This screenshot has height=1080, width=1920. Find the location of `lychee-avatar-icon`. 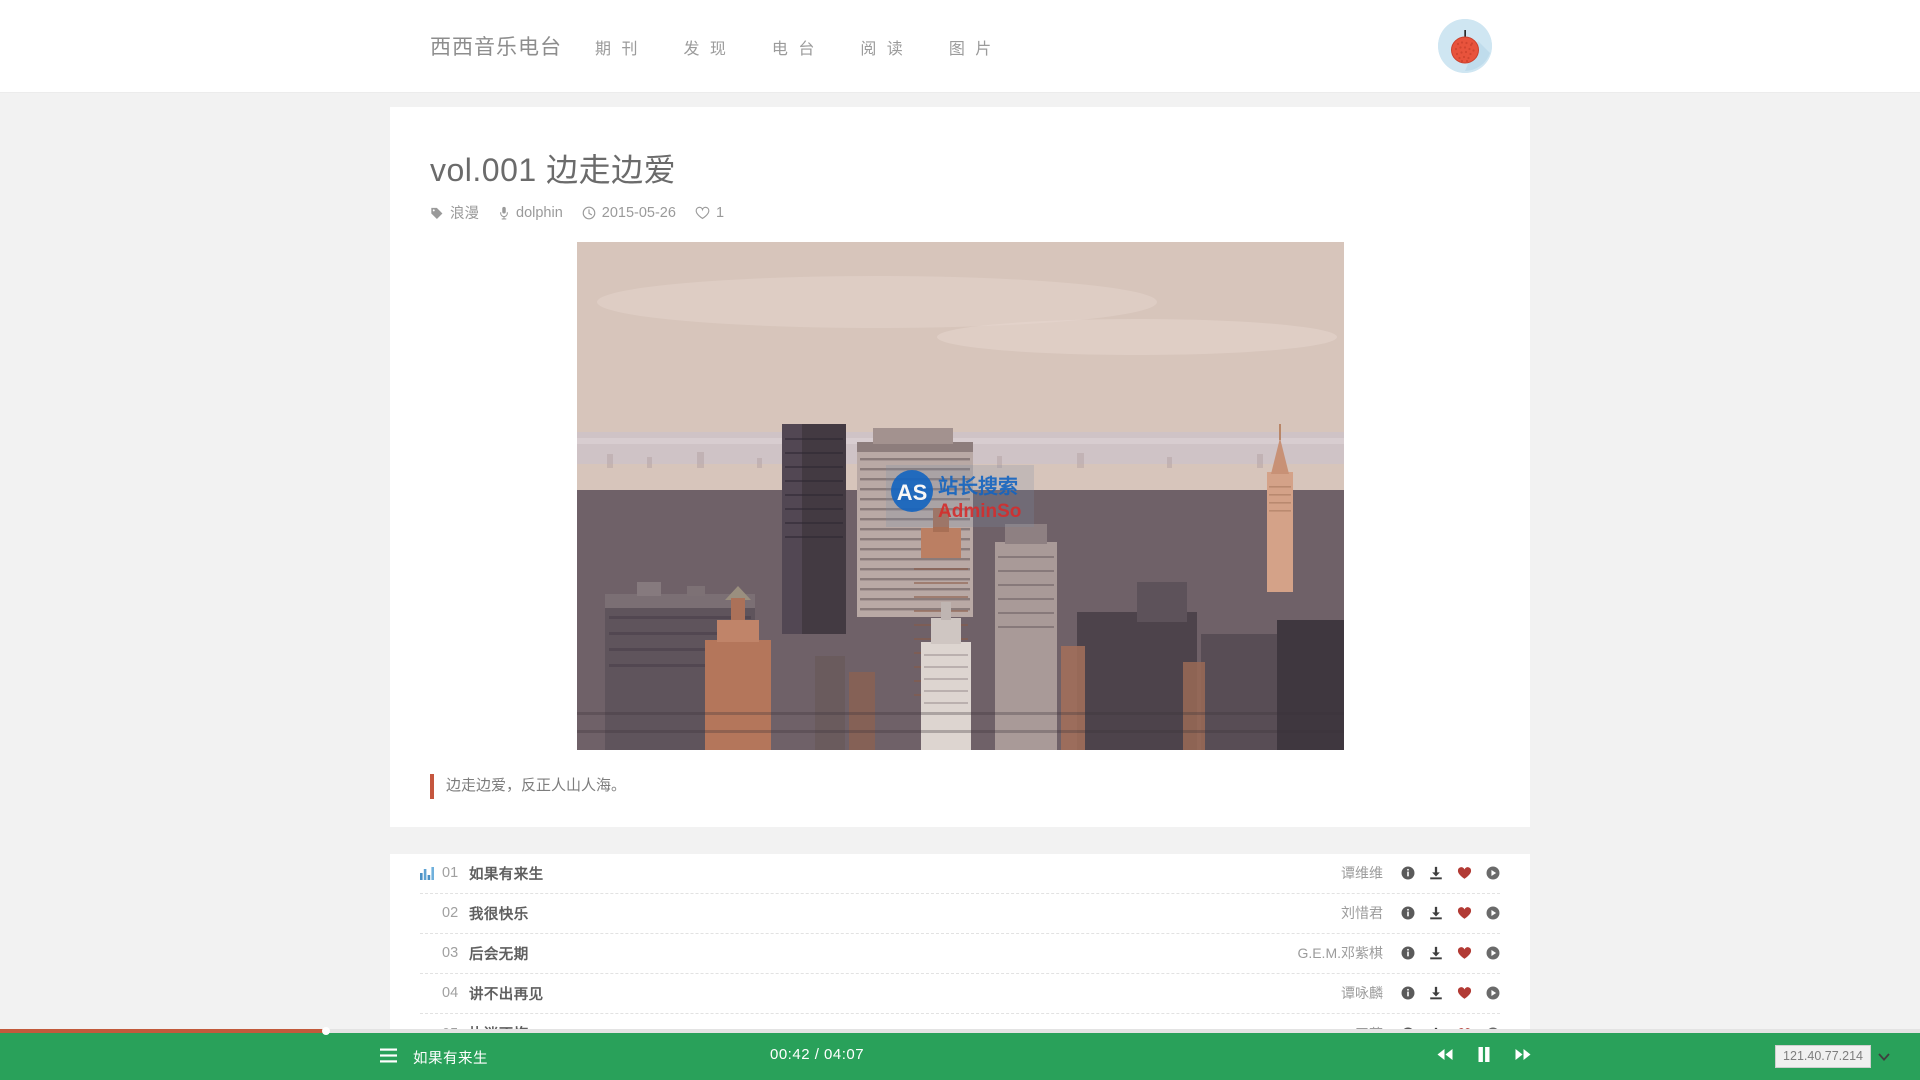

lychee-avatar-icon is located at coordinates (1465, 46).